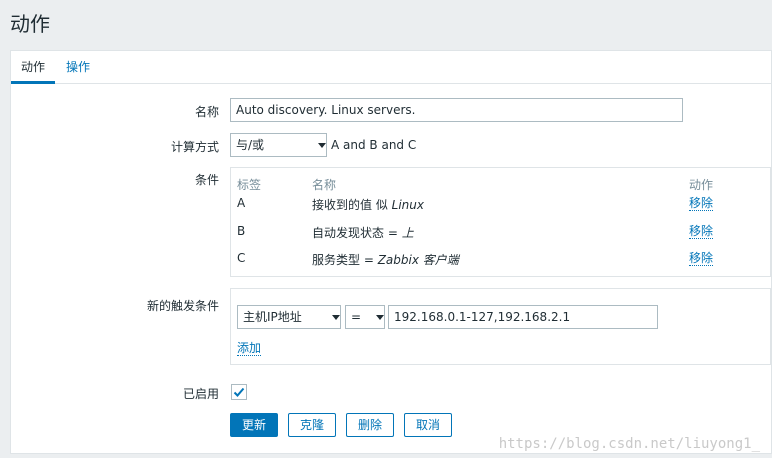 The width and height of the screenshot is (772, 458). What do you see at coordinates (78, 67) in the screenshot?
I see `tab-operations: 操作` at bounding box center [78, 67].